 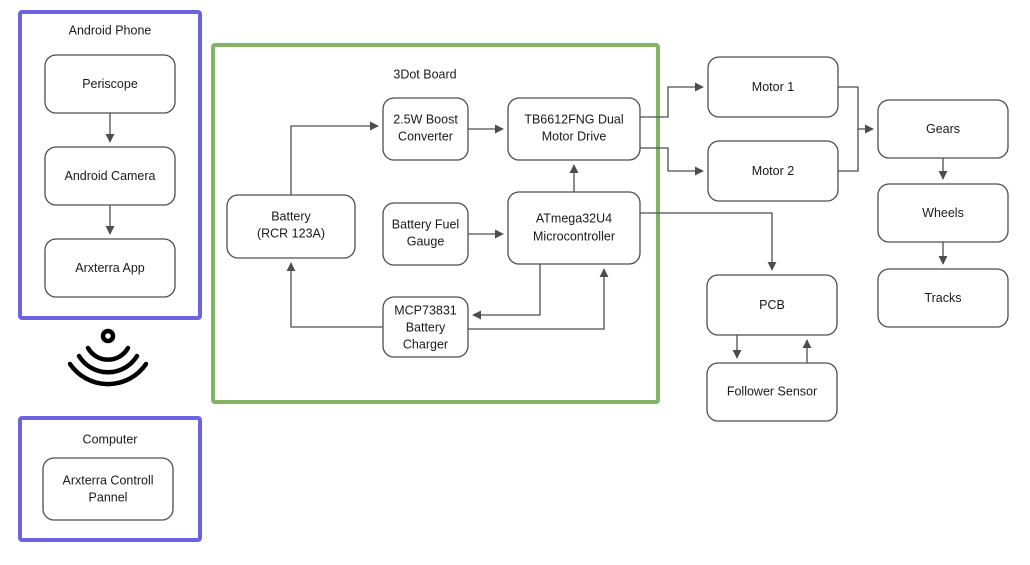 What do you see at coordinates (334, 295) in the screenshot?
I see `edge-battery-charger-to-battery` at bounding box center [334, 295].